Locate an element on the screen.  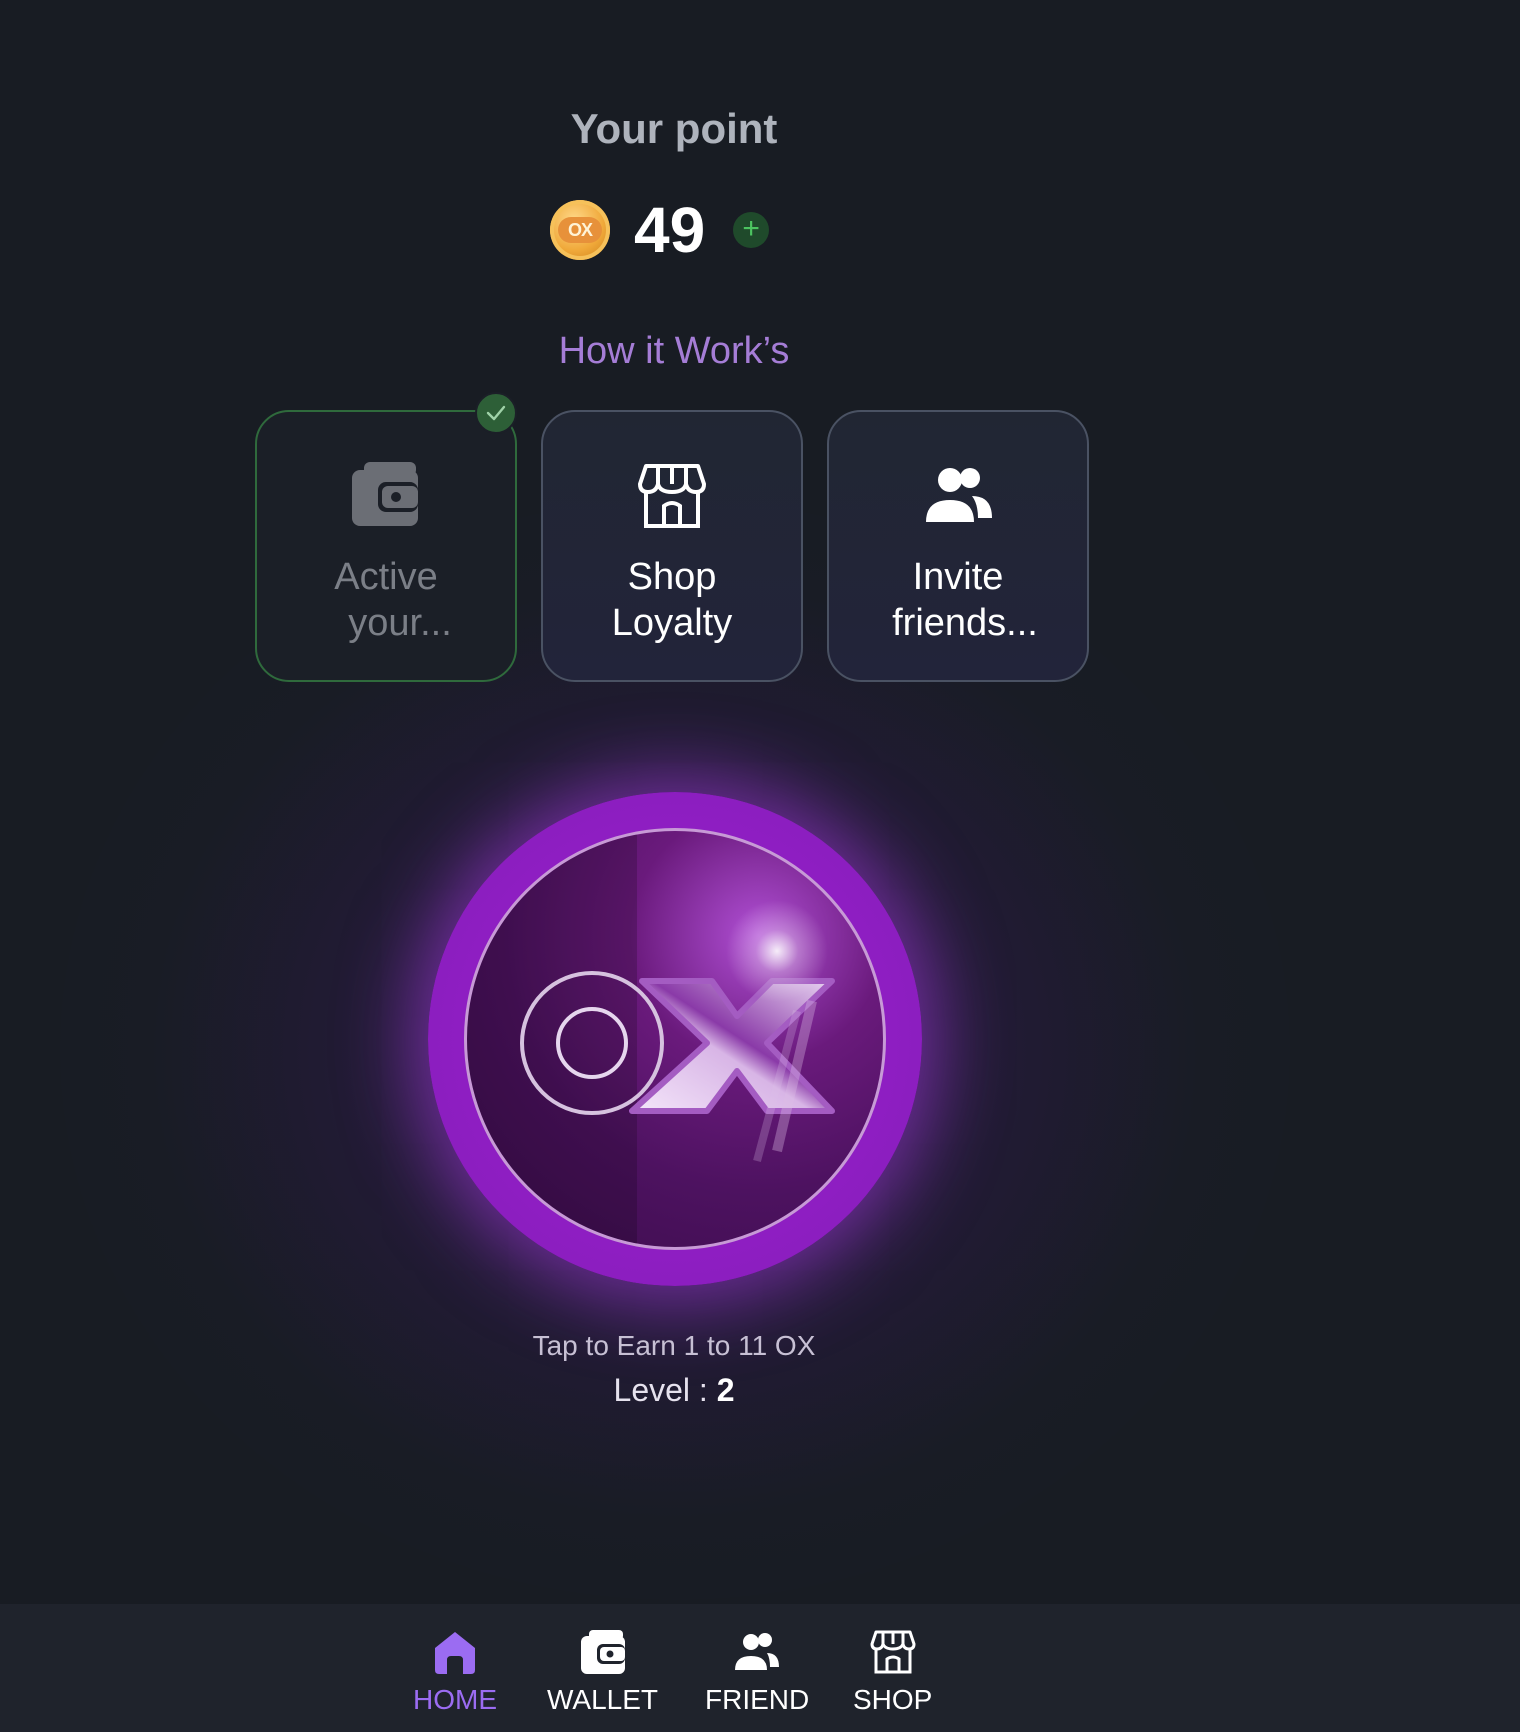
task-card-label: Shop Loyalty is located at coordinates (672, 600).